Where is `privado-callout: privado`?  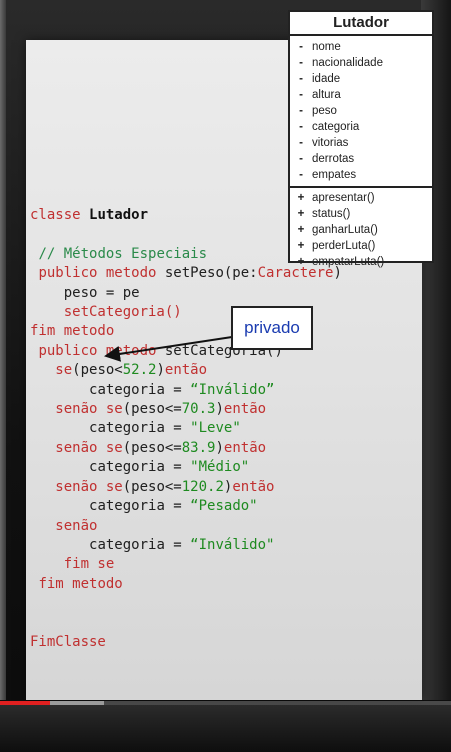 privado-callout: privado is located at coordinates (272, 328).